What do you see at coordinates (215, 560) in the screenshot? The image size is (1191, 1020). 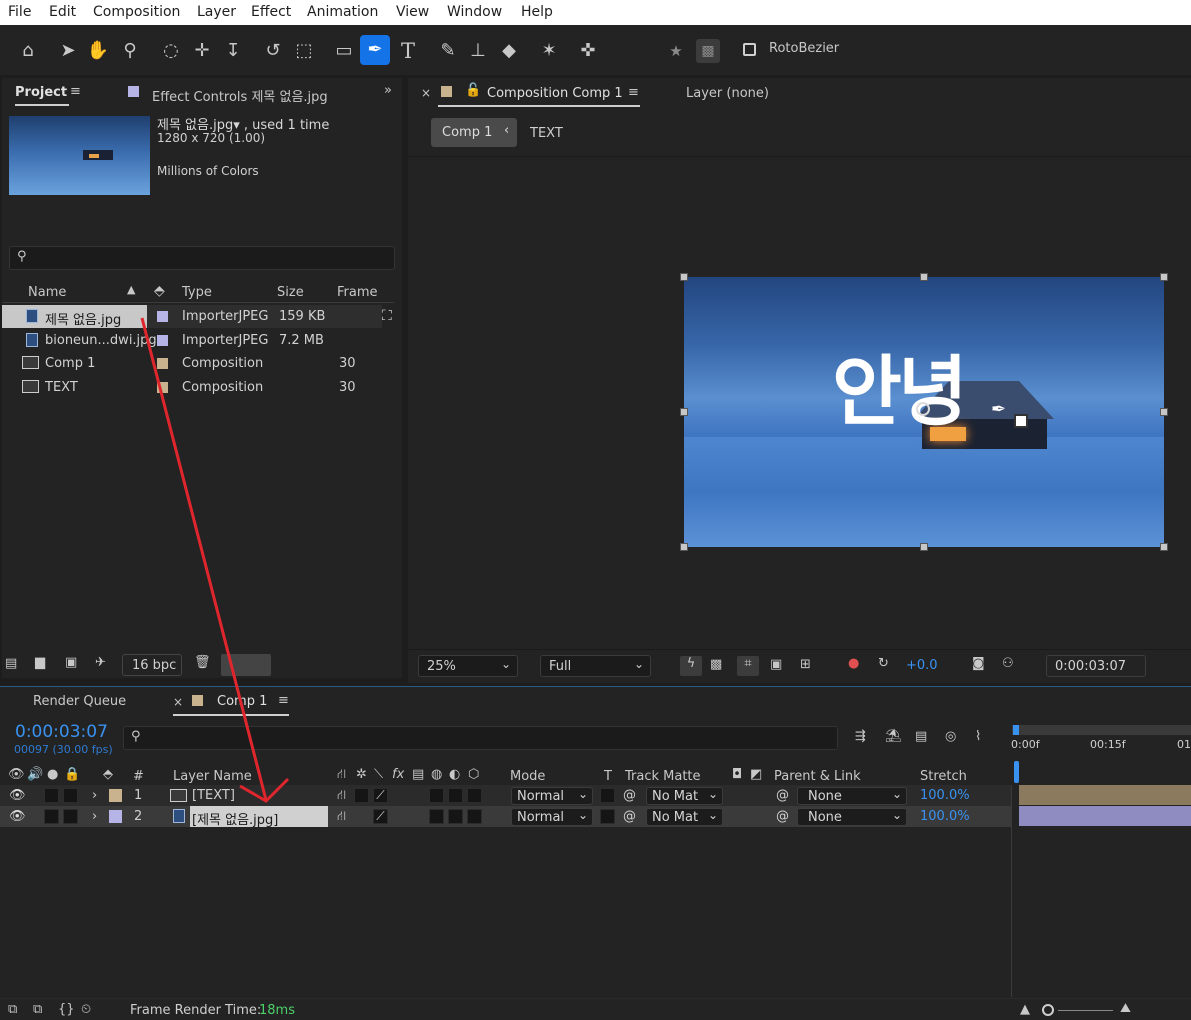 I see `annotation-arrow` at bounding box center [215, 560].